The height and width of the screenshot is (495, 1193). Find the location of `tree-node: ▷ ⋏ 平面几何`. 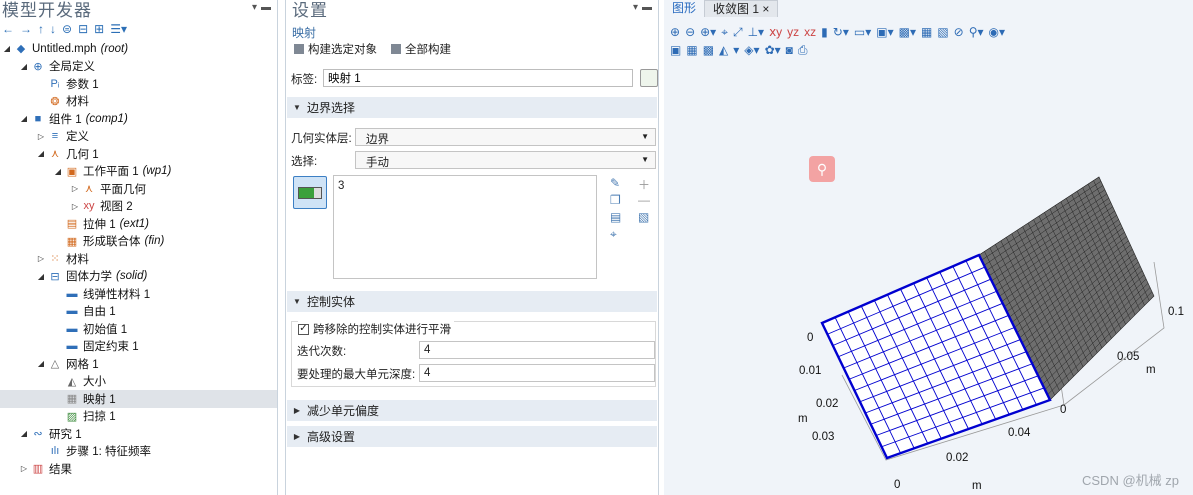

tree-node: ▷ ⋏ 平面几何 is located at coordinates (138, 189).